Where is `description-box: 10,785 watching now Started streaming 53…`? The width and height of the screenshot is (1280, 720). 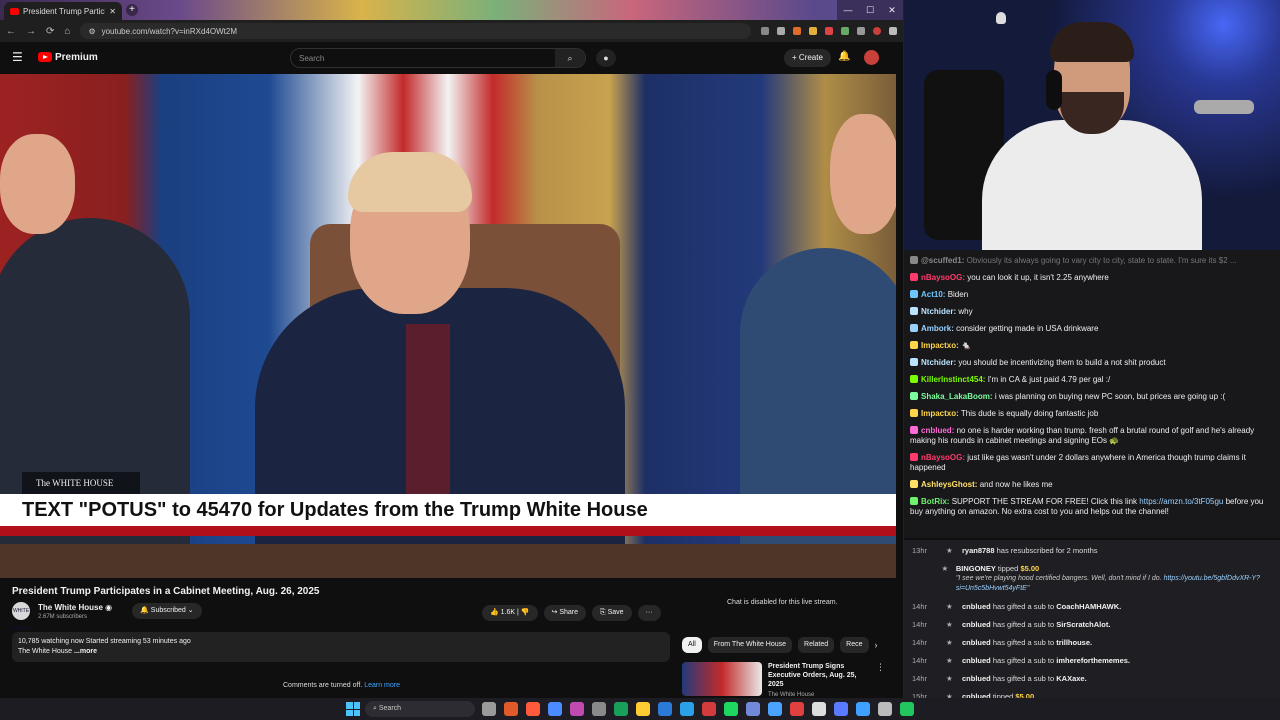 description-box: 10,785 watching now Started streaming 53… is located at coordinates (341, 647).